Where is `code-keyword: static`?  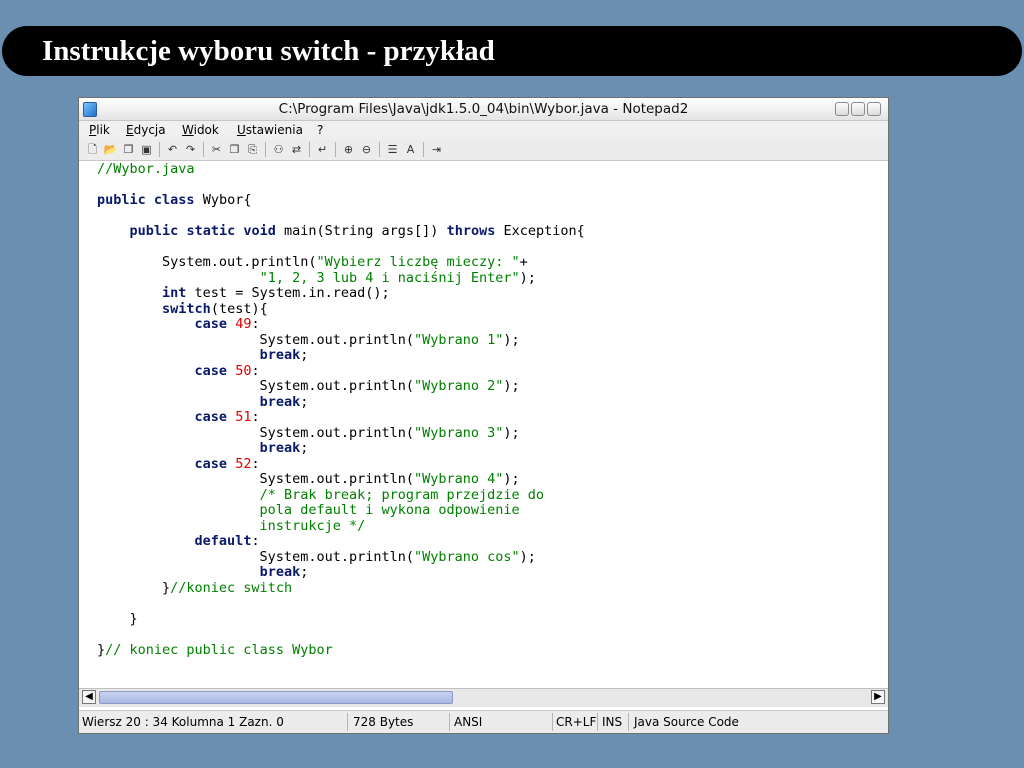
code-keyword: static is located at coordinates (211, 231).